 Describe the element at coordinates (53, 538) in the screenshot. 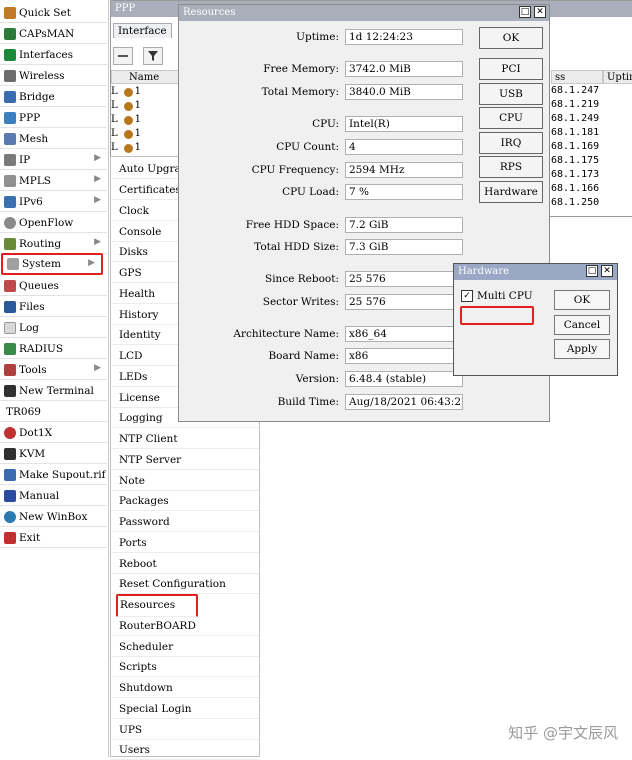

I see `menu-item-exit: Exit` at that location.